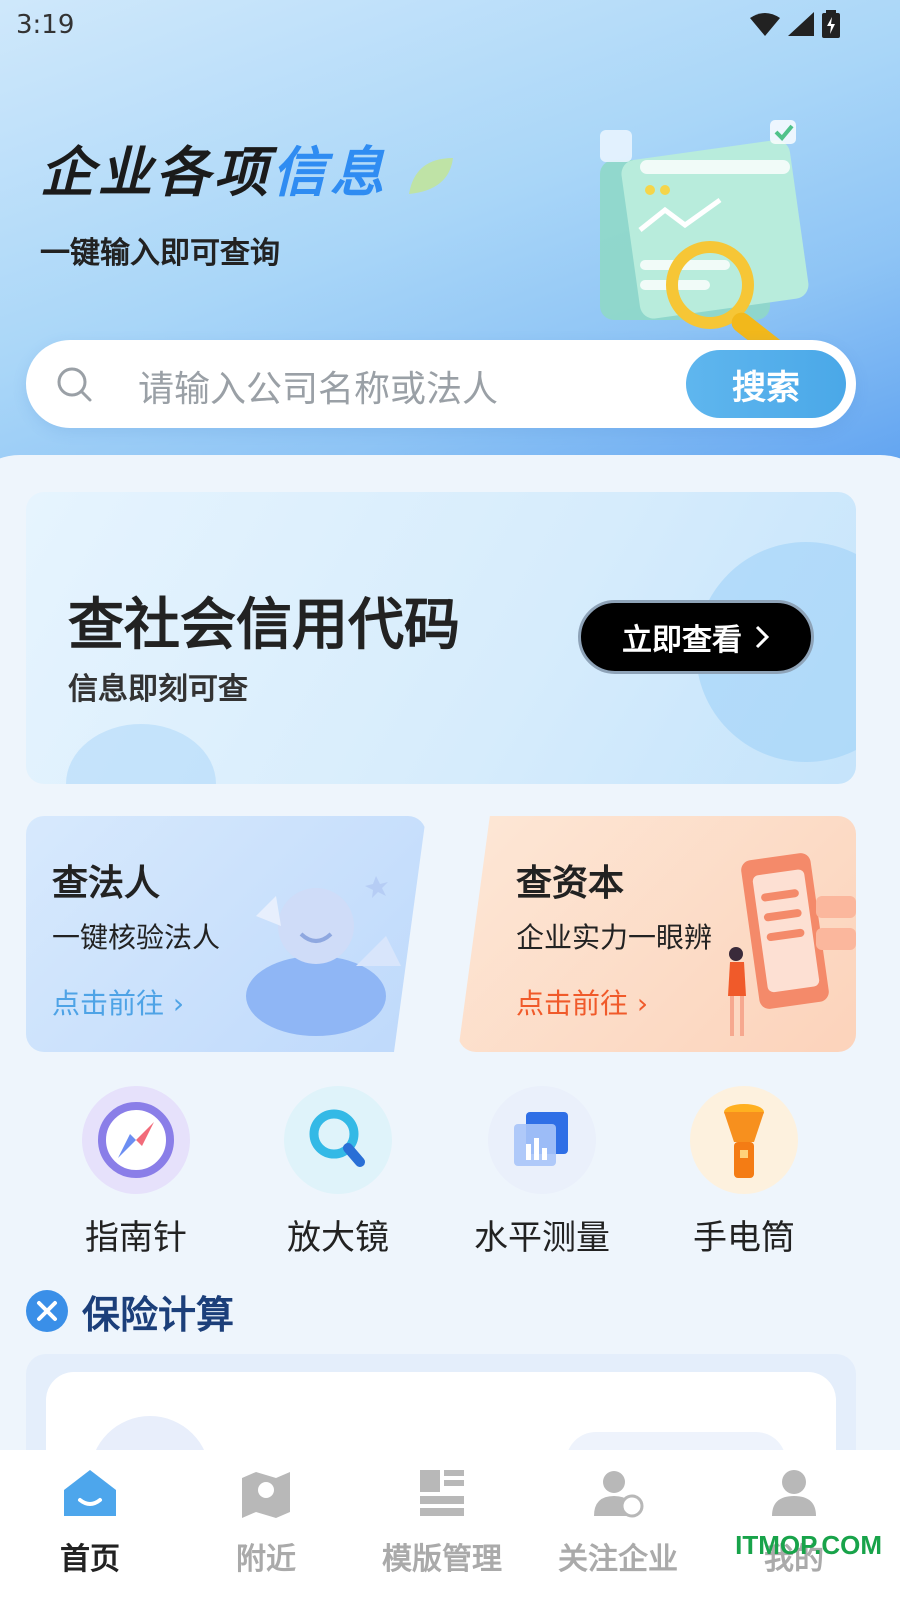 The height and width of the screenshot is (1600, 900). Describe the element at coordinates (136, 937) in the screenshot. I see `card-subtitle: 一键核验法人` at that location.